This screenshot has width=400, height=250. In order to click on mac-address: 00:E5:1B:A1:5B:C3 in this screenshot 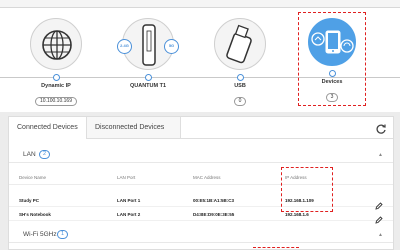, I will do `click(214, 200)`.